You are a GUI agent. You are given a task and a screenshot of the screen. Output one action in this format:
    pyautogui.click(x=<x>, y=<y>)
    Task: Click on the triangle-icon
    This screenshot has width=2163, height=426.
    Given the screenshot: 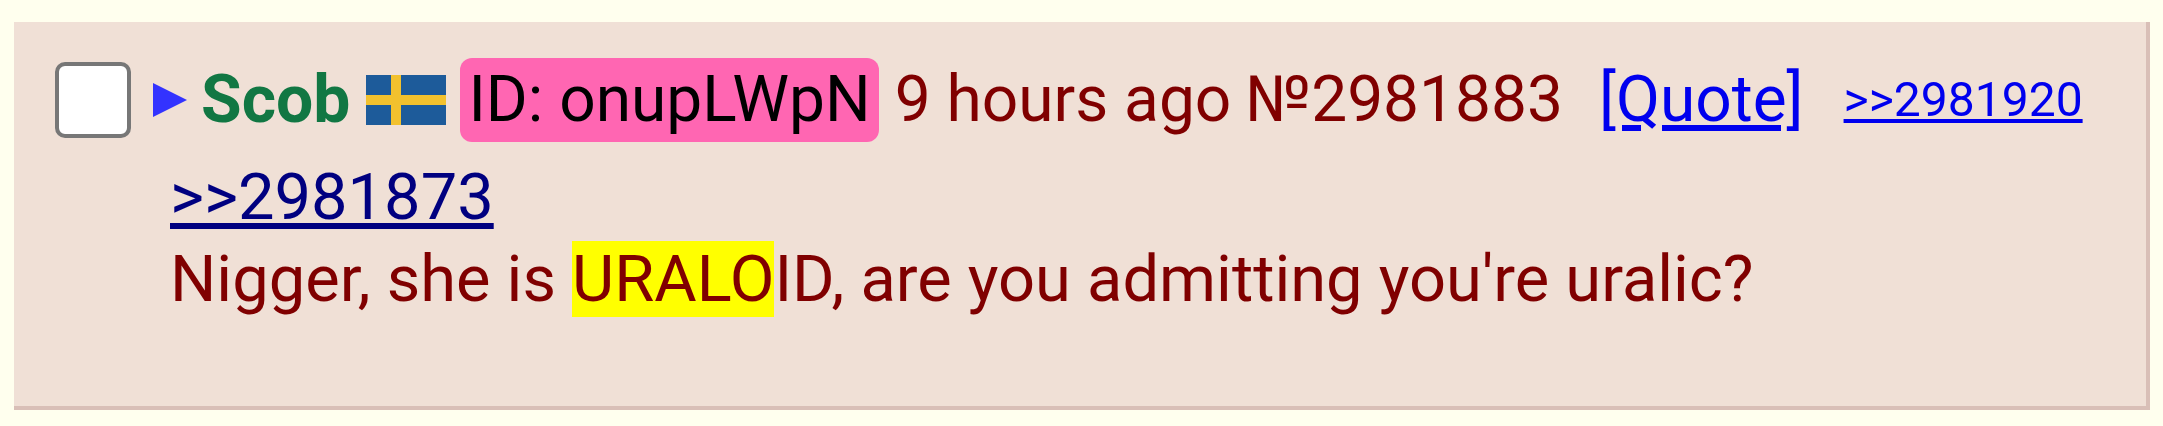 What is the action you would take?
    pyautogui.click(x=170, y=99)
    